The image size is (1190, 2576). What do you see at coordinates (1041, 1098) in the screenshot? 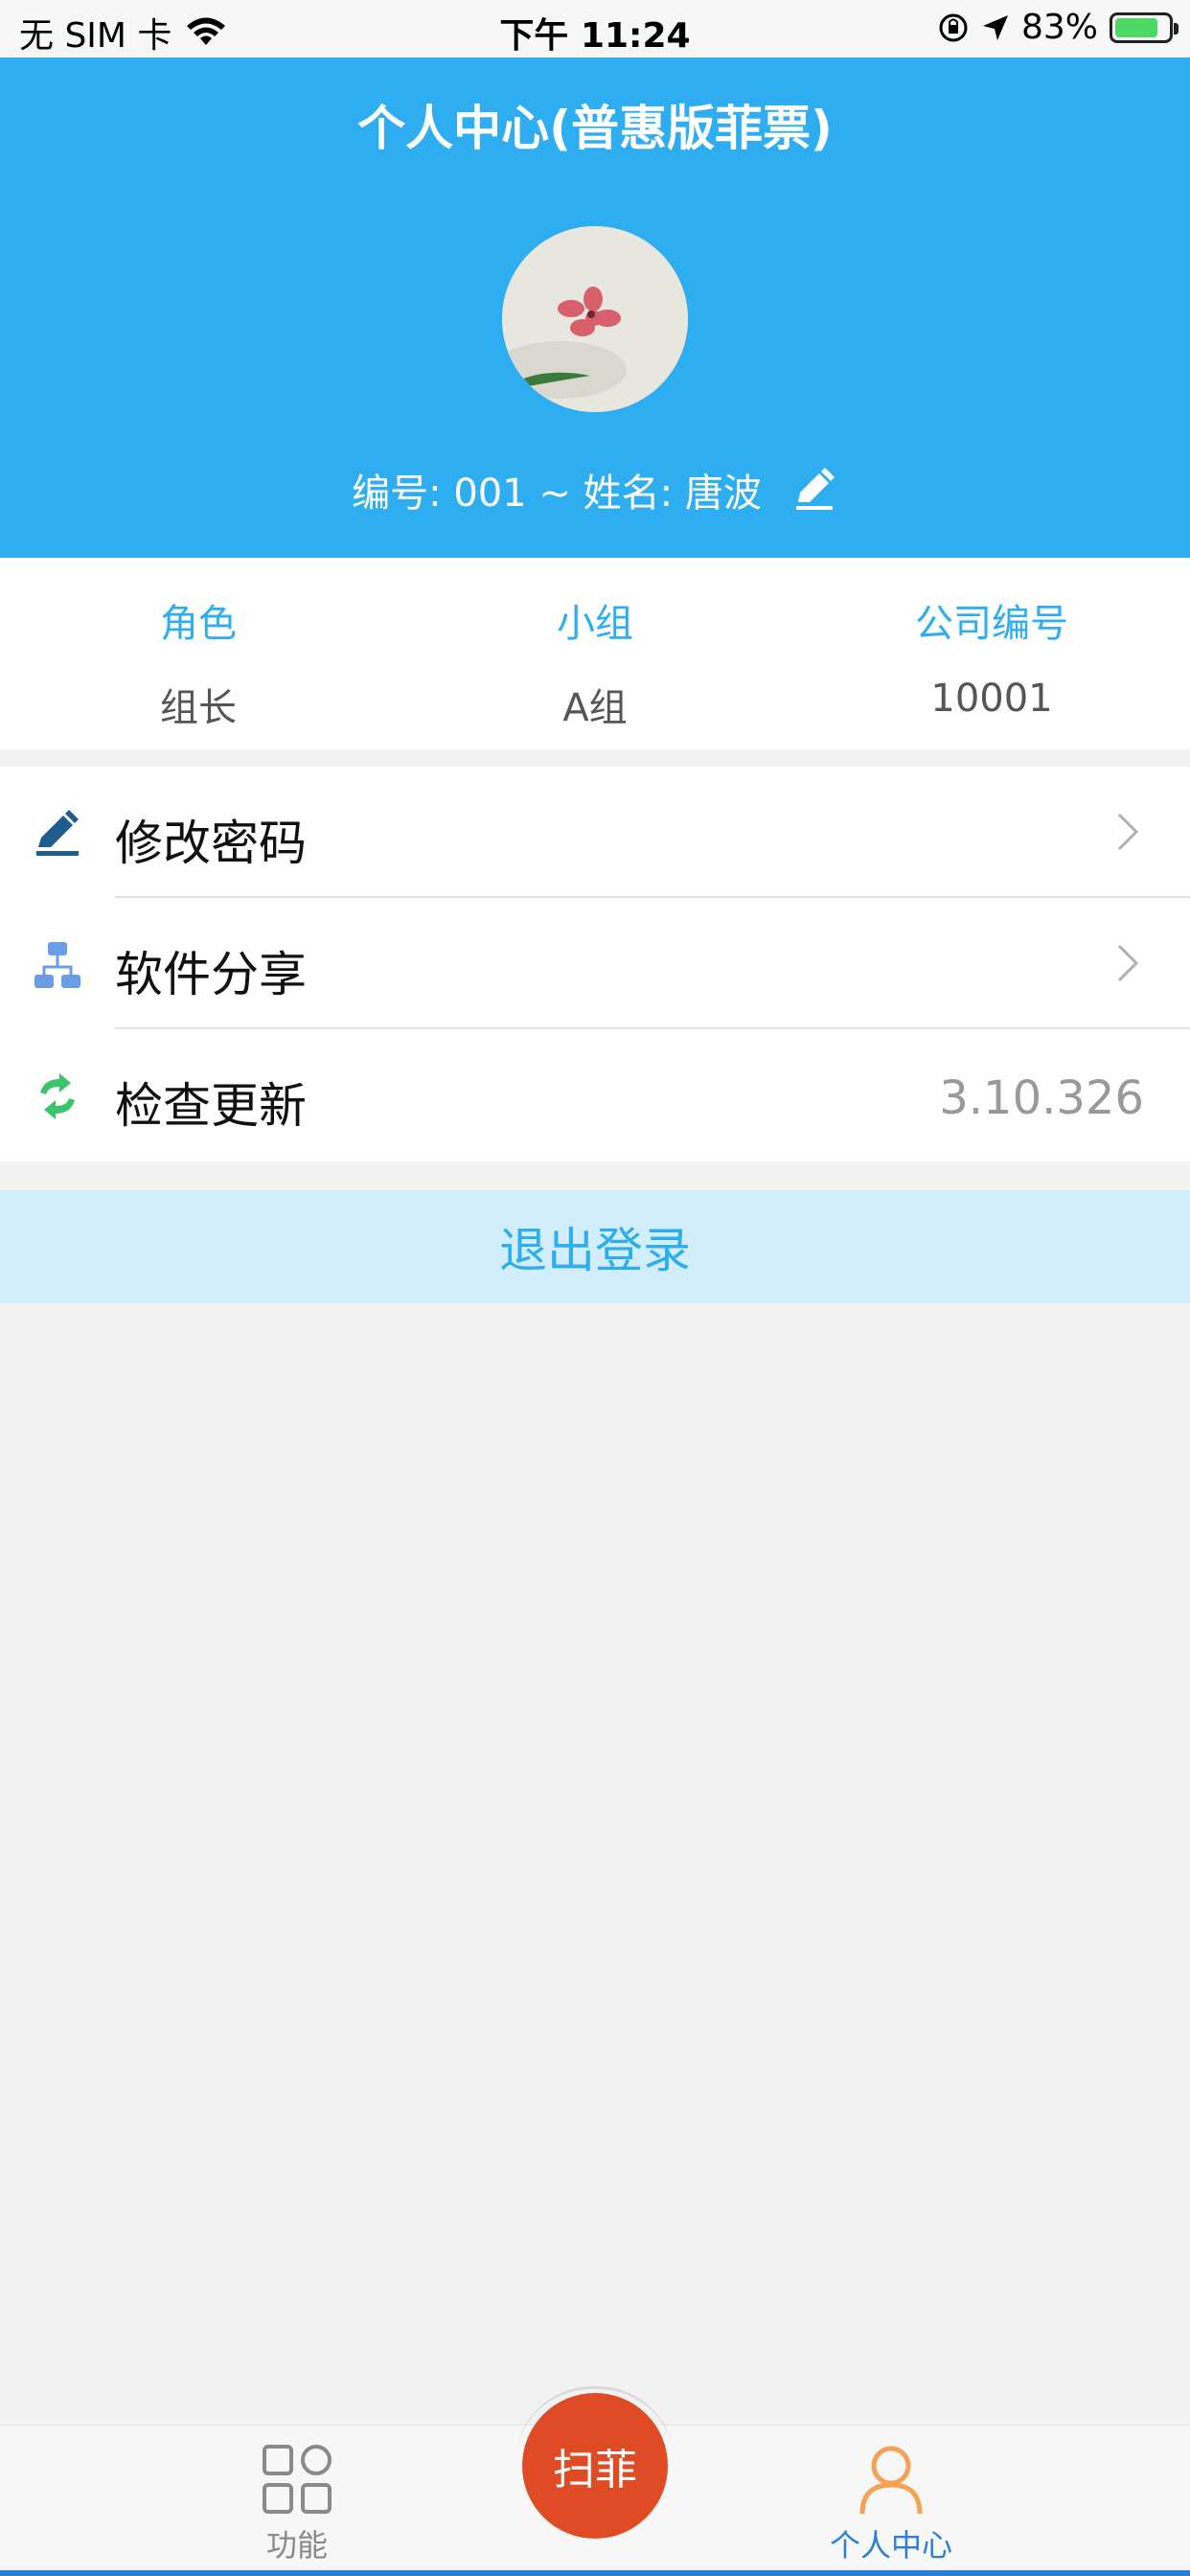
I see `app-version: 3.10.326` at bounding box center [1041, 1098].